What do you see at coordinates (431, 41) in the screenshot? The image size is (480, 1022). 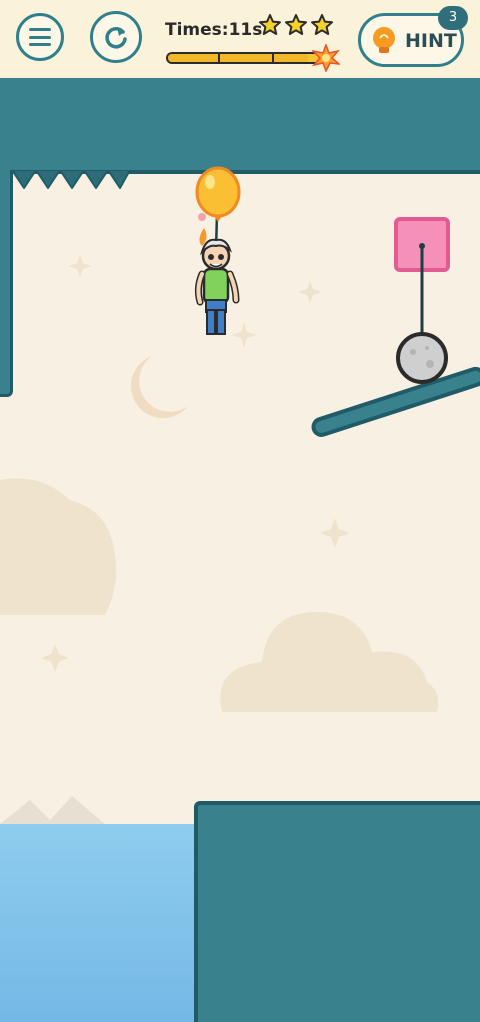 I see `hint-label: HINT` at bounding box center [431, 41].